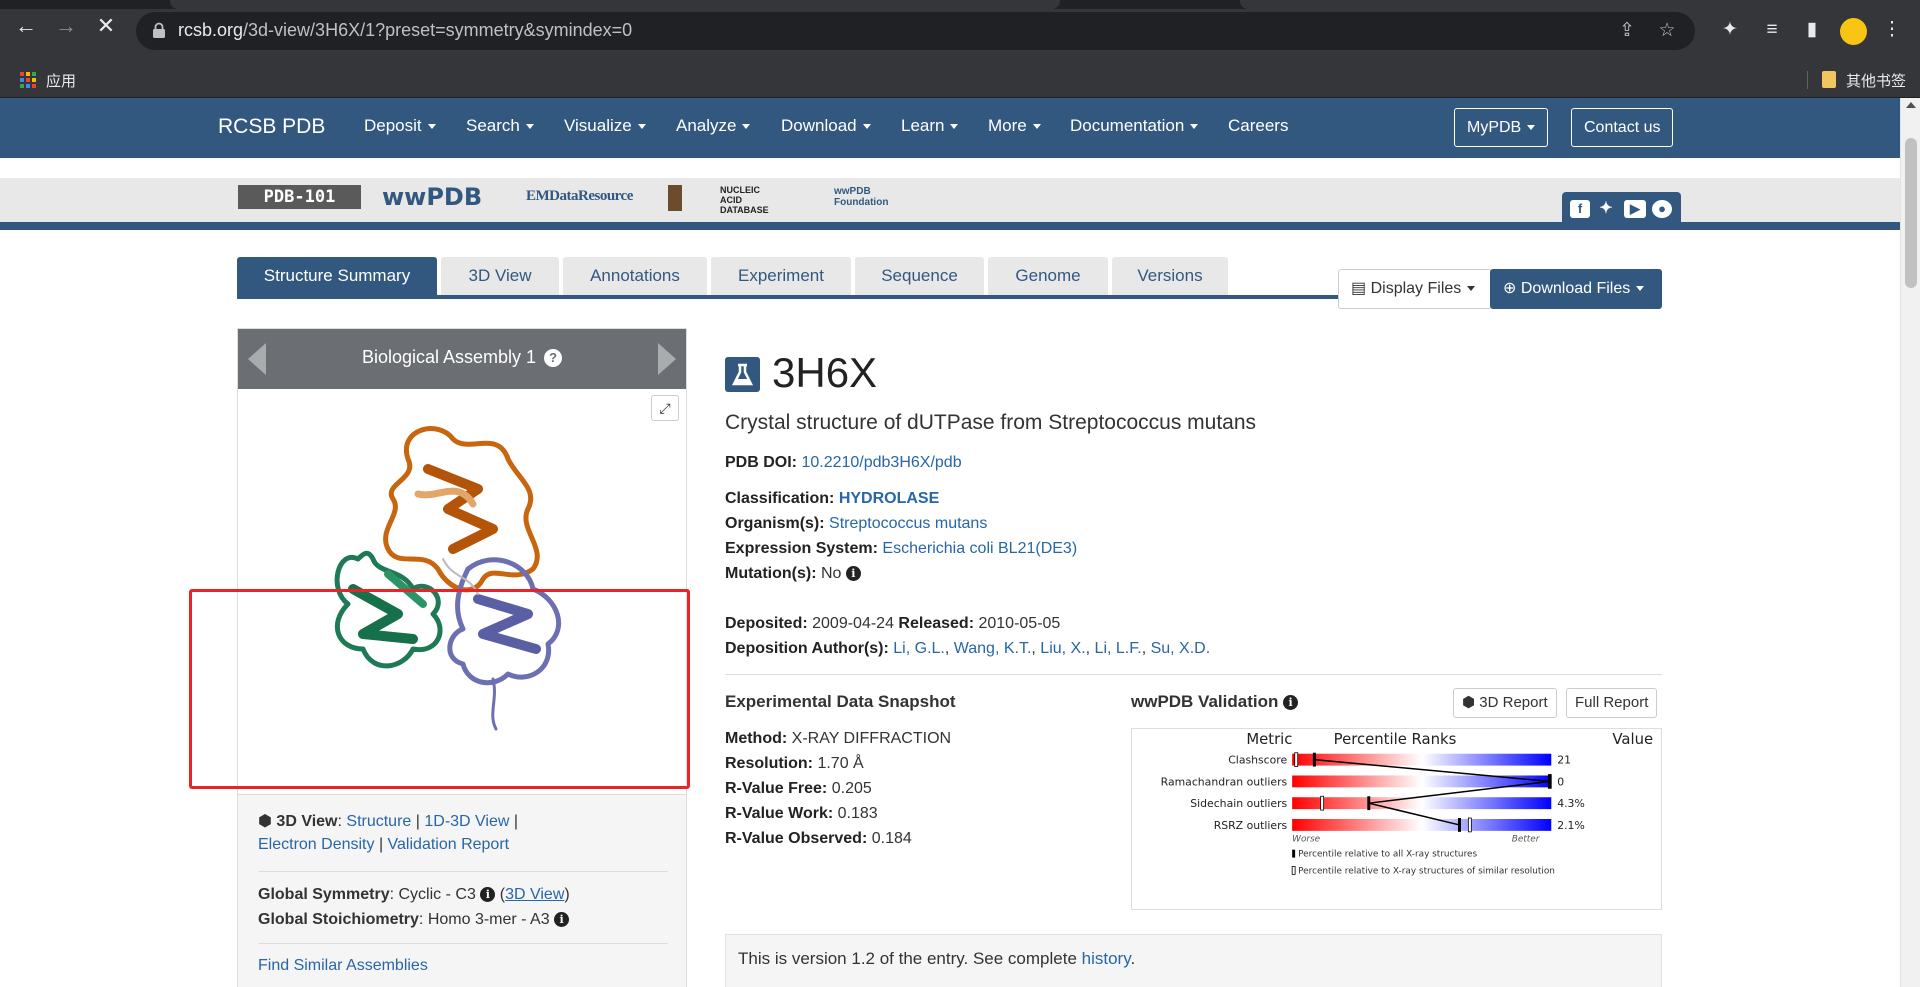 The height and width of the screenshot is (987, 1920). What do you see at coordinates (1910, 542) in the screenshot?
I see `page-scrollbar` at bounding box center [1910, 542].